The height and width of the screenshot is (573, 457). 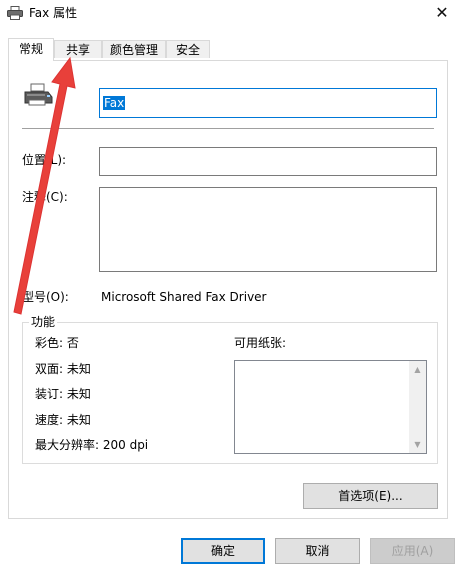 I want to click on feature-max-resolution: 最大分辨率: 200 dpi, so click(x=92, y=445).